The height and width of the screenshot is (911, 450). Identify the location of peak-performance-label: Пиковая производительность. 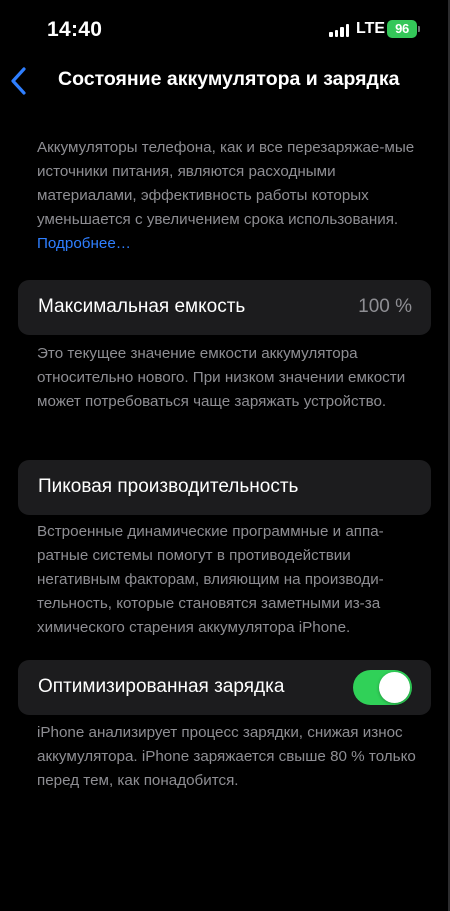
(168, 486).